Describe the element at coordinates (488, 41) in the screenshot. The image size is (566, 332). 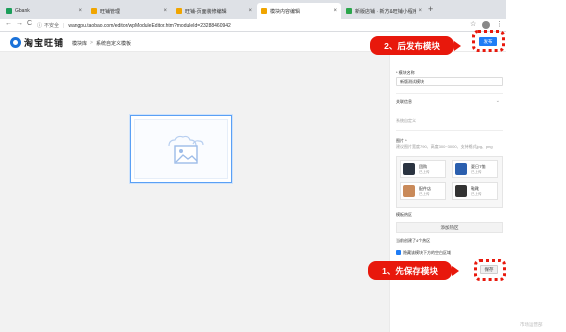
I see `publish-highlight-ring` at that location.